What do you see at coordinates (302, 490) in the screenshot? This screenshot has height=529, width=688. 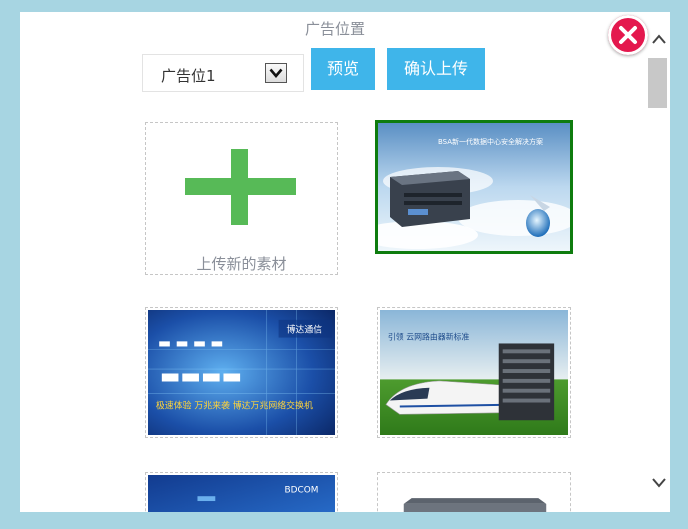 I see `bdcom-ad-brand: BDCOM` at bounding box center [302, 490].